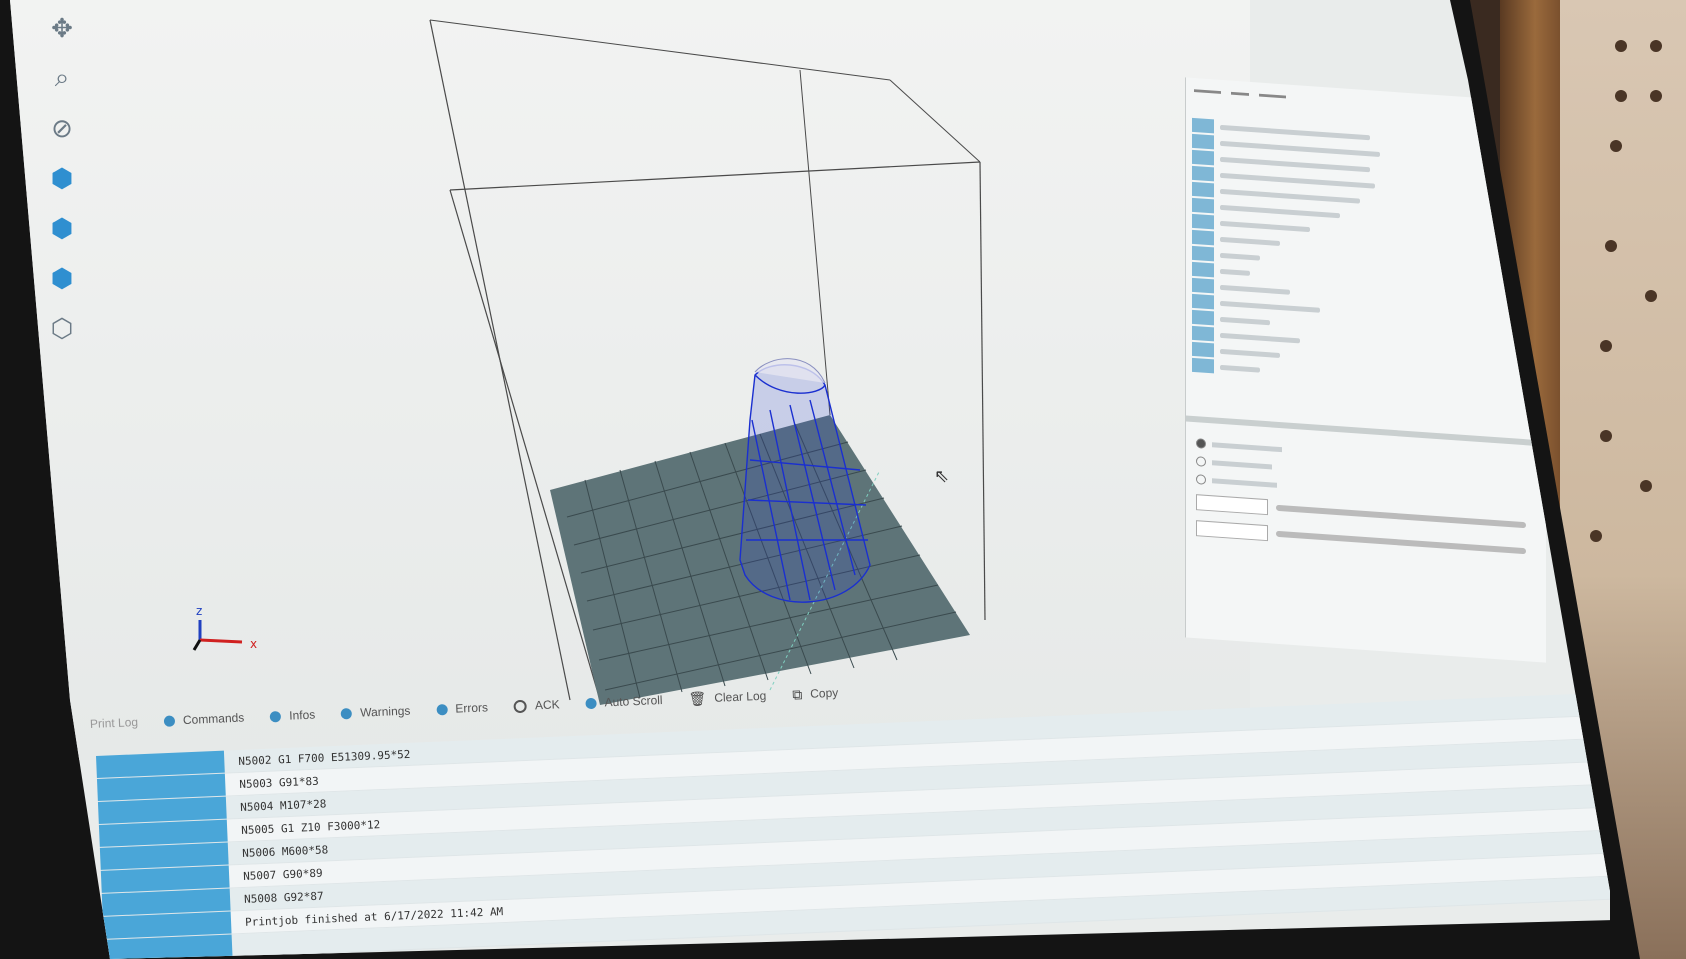 Image resolution: width=1686 pixels, height=959 pixels. I want to click on mouse-cursor-icon: ⇖, so click(942, 476).